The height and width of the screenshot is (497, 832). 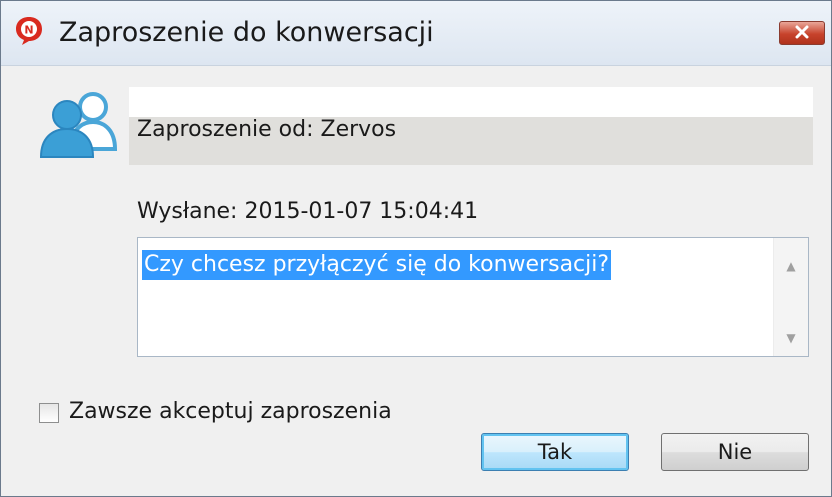 What do you see at coordinates (49, 413) in the screenshot?
I see `always-accept-checkbox` at bounding box center [49, 413].